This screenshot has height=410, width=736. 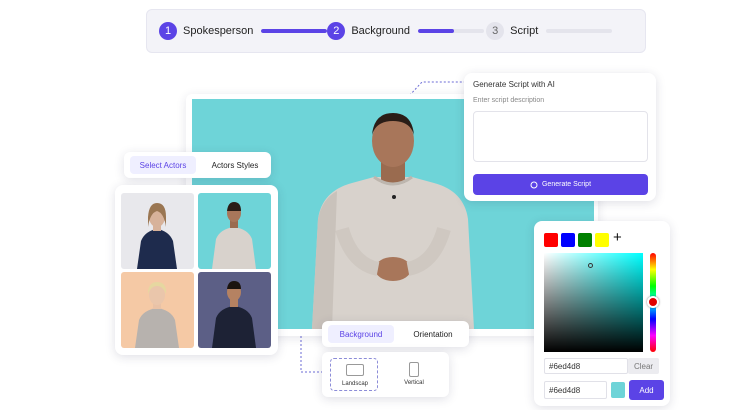 What do you see at coordinates (646, 390) in the screenshot?
I see `add-color-button: Add` at bounding box center [646, 390].